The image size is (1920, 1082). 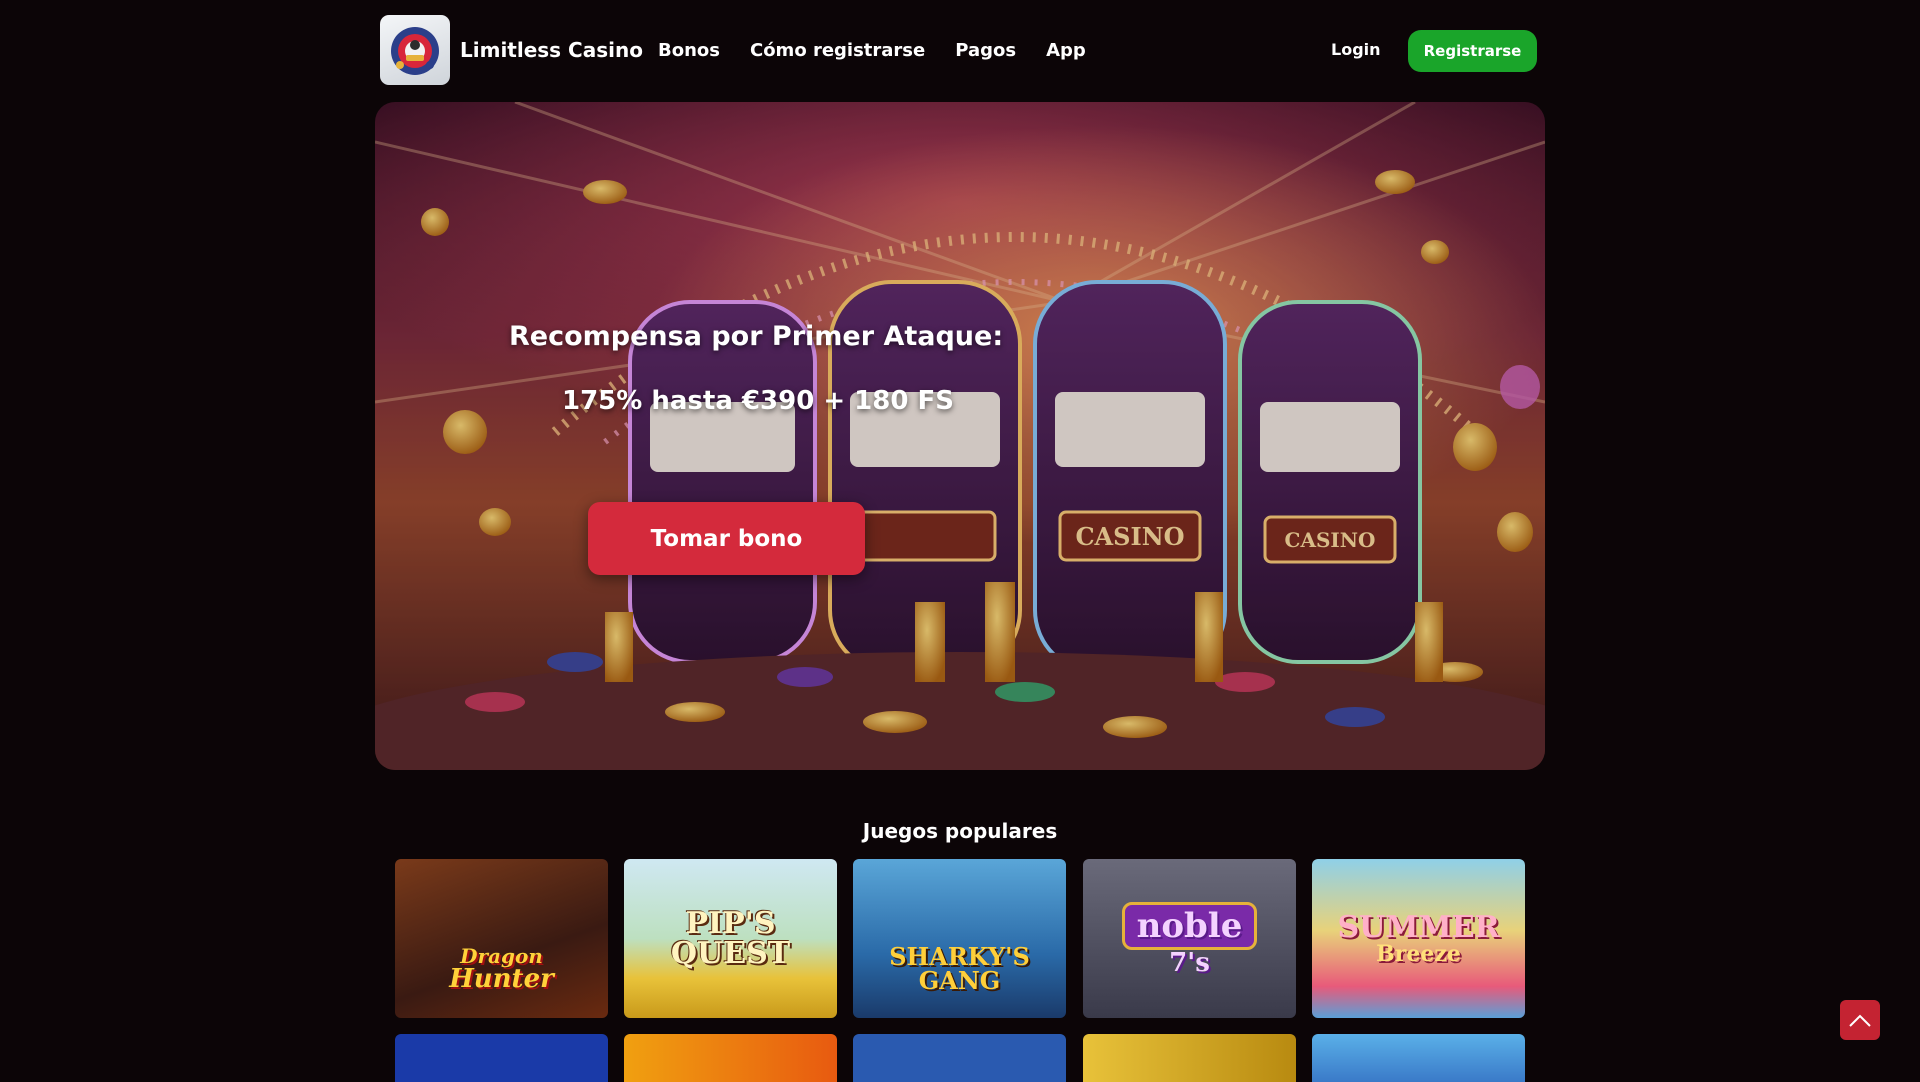 I want to click on game-title: PIP'S QUEST, so click(x=730, y=938).